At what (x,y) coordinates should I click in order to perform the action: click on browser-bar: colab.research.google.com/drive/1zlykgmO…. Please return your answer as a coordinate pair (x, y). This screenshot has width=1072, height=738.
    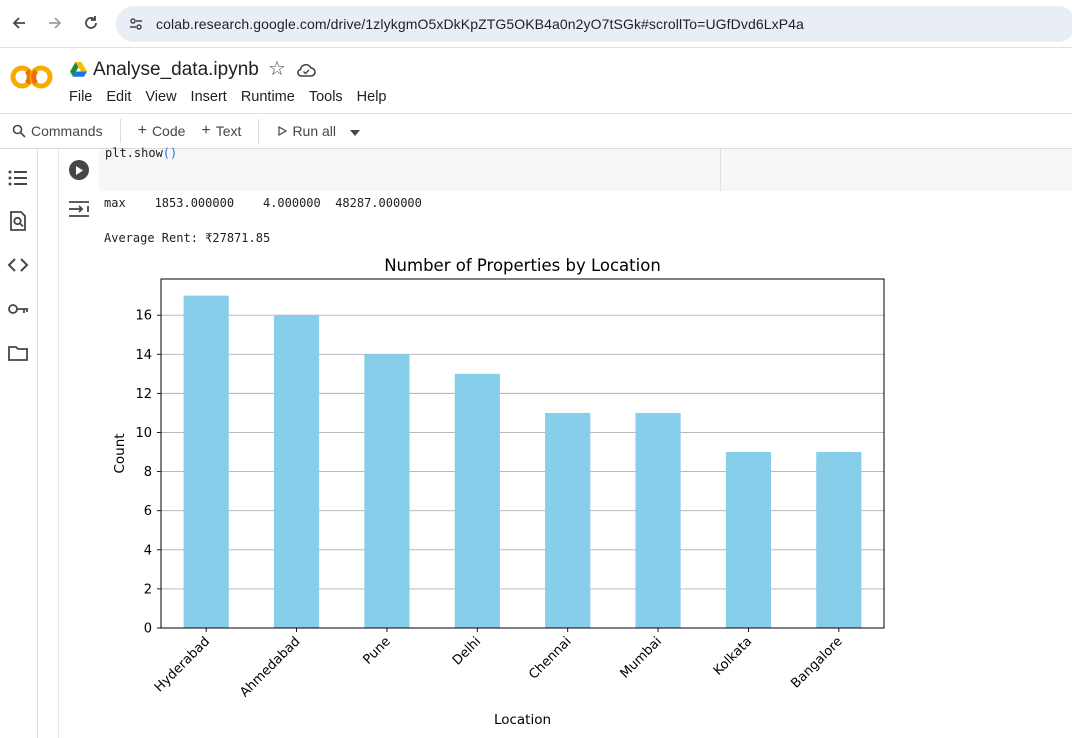
    Looking at the image, I should click on (536, 24).